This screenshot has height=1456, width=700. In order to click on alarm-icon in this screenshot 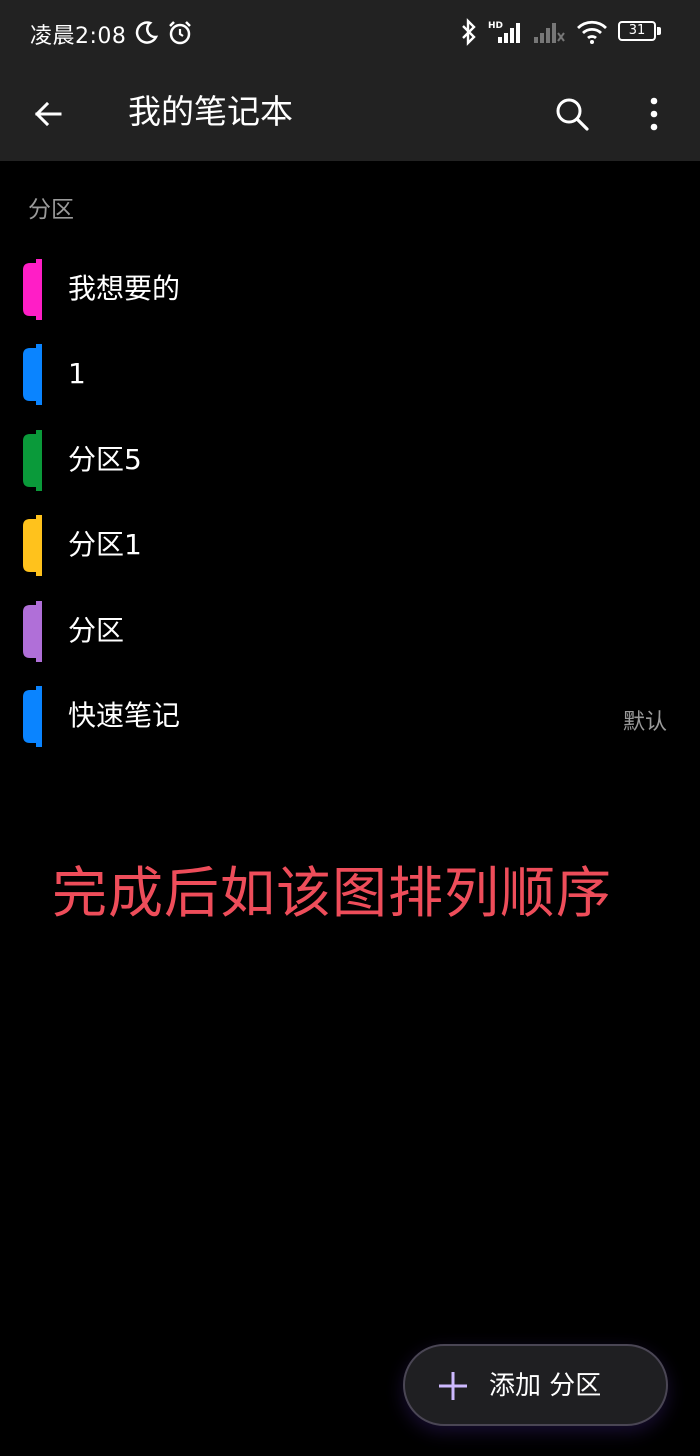, I will do `click(180, 33)`.